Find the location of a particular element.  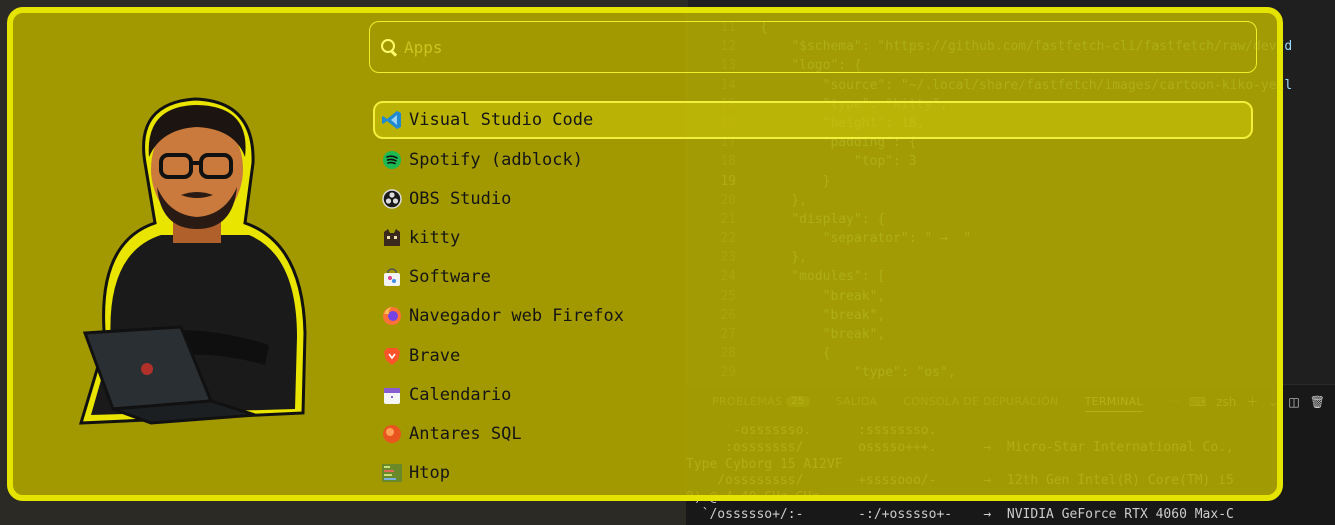

search-input is located at coordinates (804, 47).